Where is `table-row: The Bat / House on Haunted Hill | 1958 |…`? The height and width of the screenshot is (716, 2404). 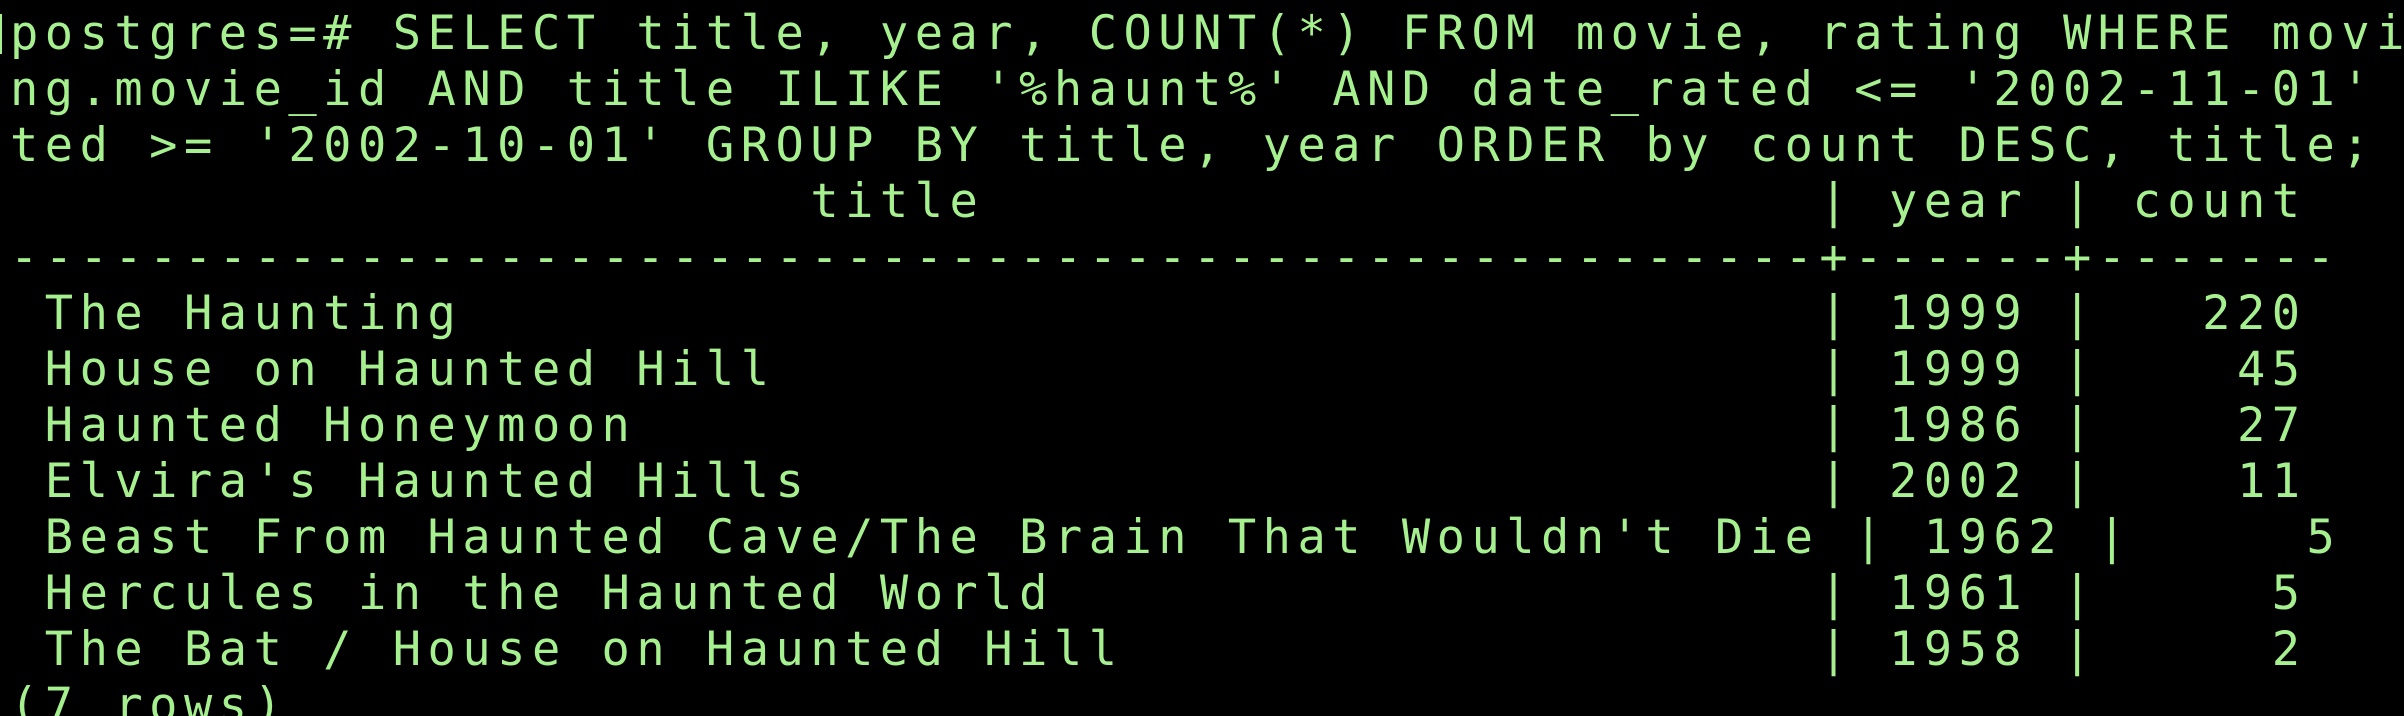
table-row: The Bat / House on Haunted Hill | 1958 |… is located at coordinates (1158, 649).